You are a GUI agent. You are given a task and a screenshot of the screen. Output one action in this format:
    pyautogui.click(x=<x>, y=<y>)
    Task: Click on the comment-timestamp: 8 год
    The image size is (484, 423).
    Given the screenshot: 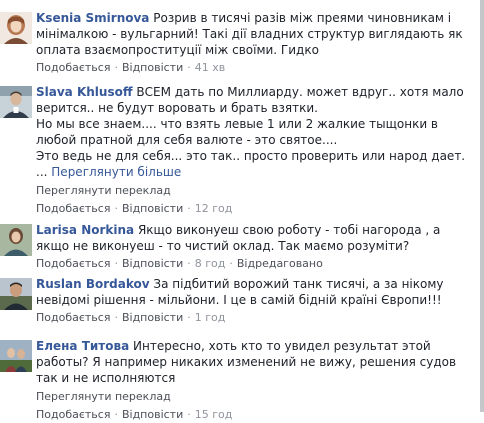 What is the action you would take?
    pyautogui.click(x=210, y=263)
    